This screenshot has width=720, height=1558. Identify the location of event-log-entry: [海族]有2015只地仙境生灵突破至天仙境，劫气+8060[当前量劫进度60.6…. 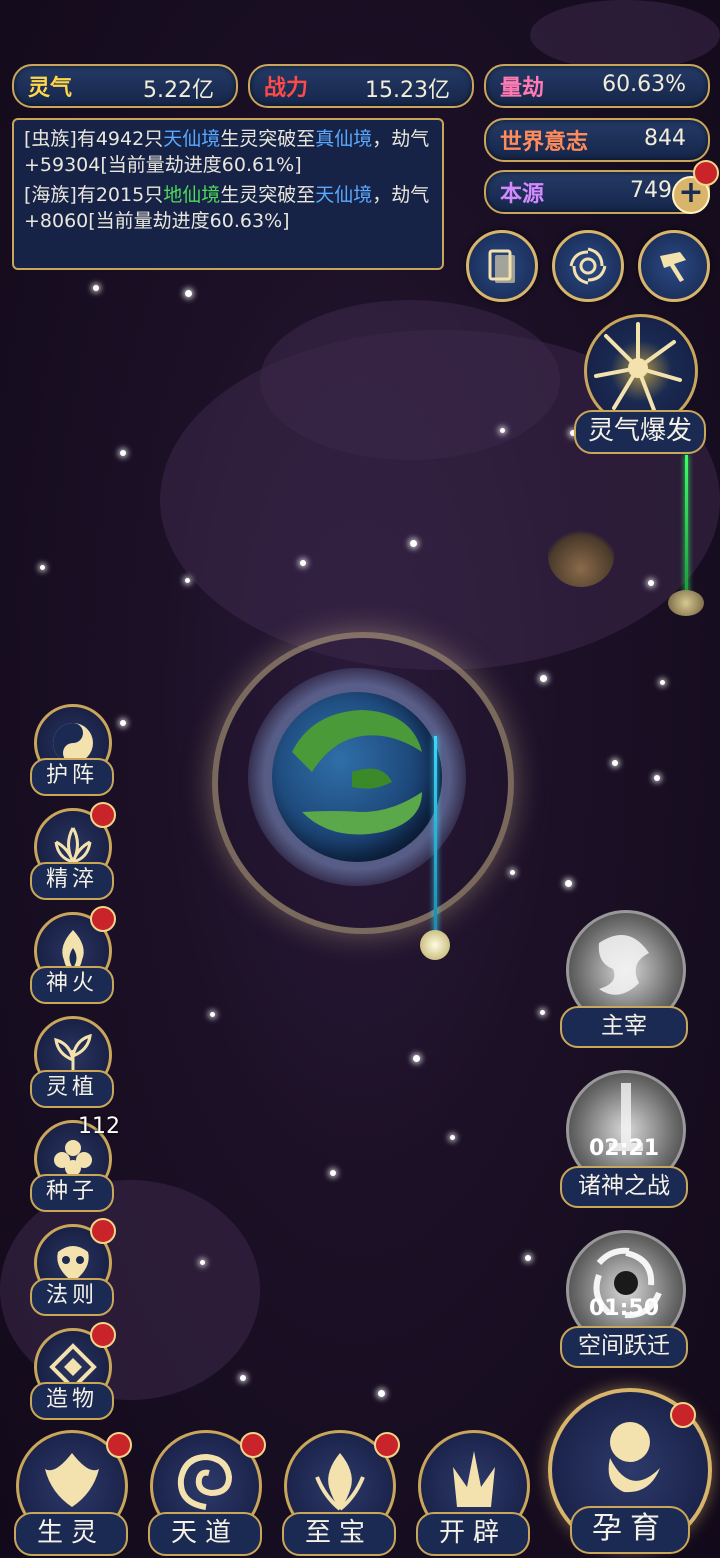
(228, 208).